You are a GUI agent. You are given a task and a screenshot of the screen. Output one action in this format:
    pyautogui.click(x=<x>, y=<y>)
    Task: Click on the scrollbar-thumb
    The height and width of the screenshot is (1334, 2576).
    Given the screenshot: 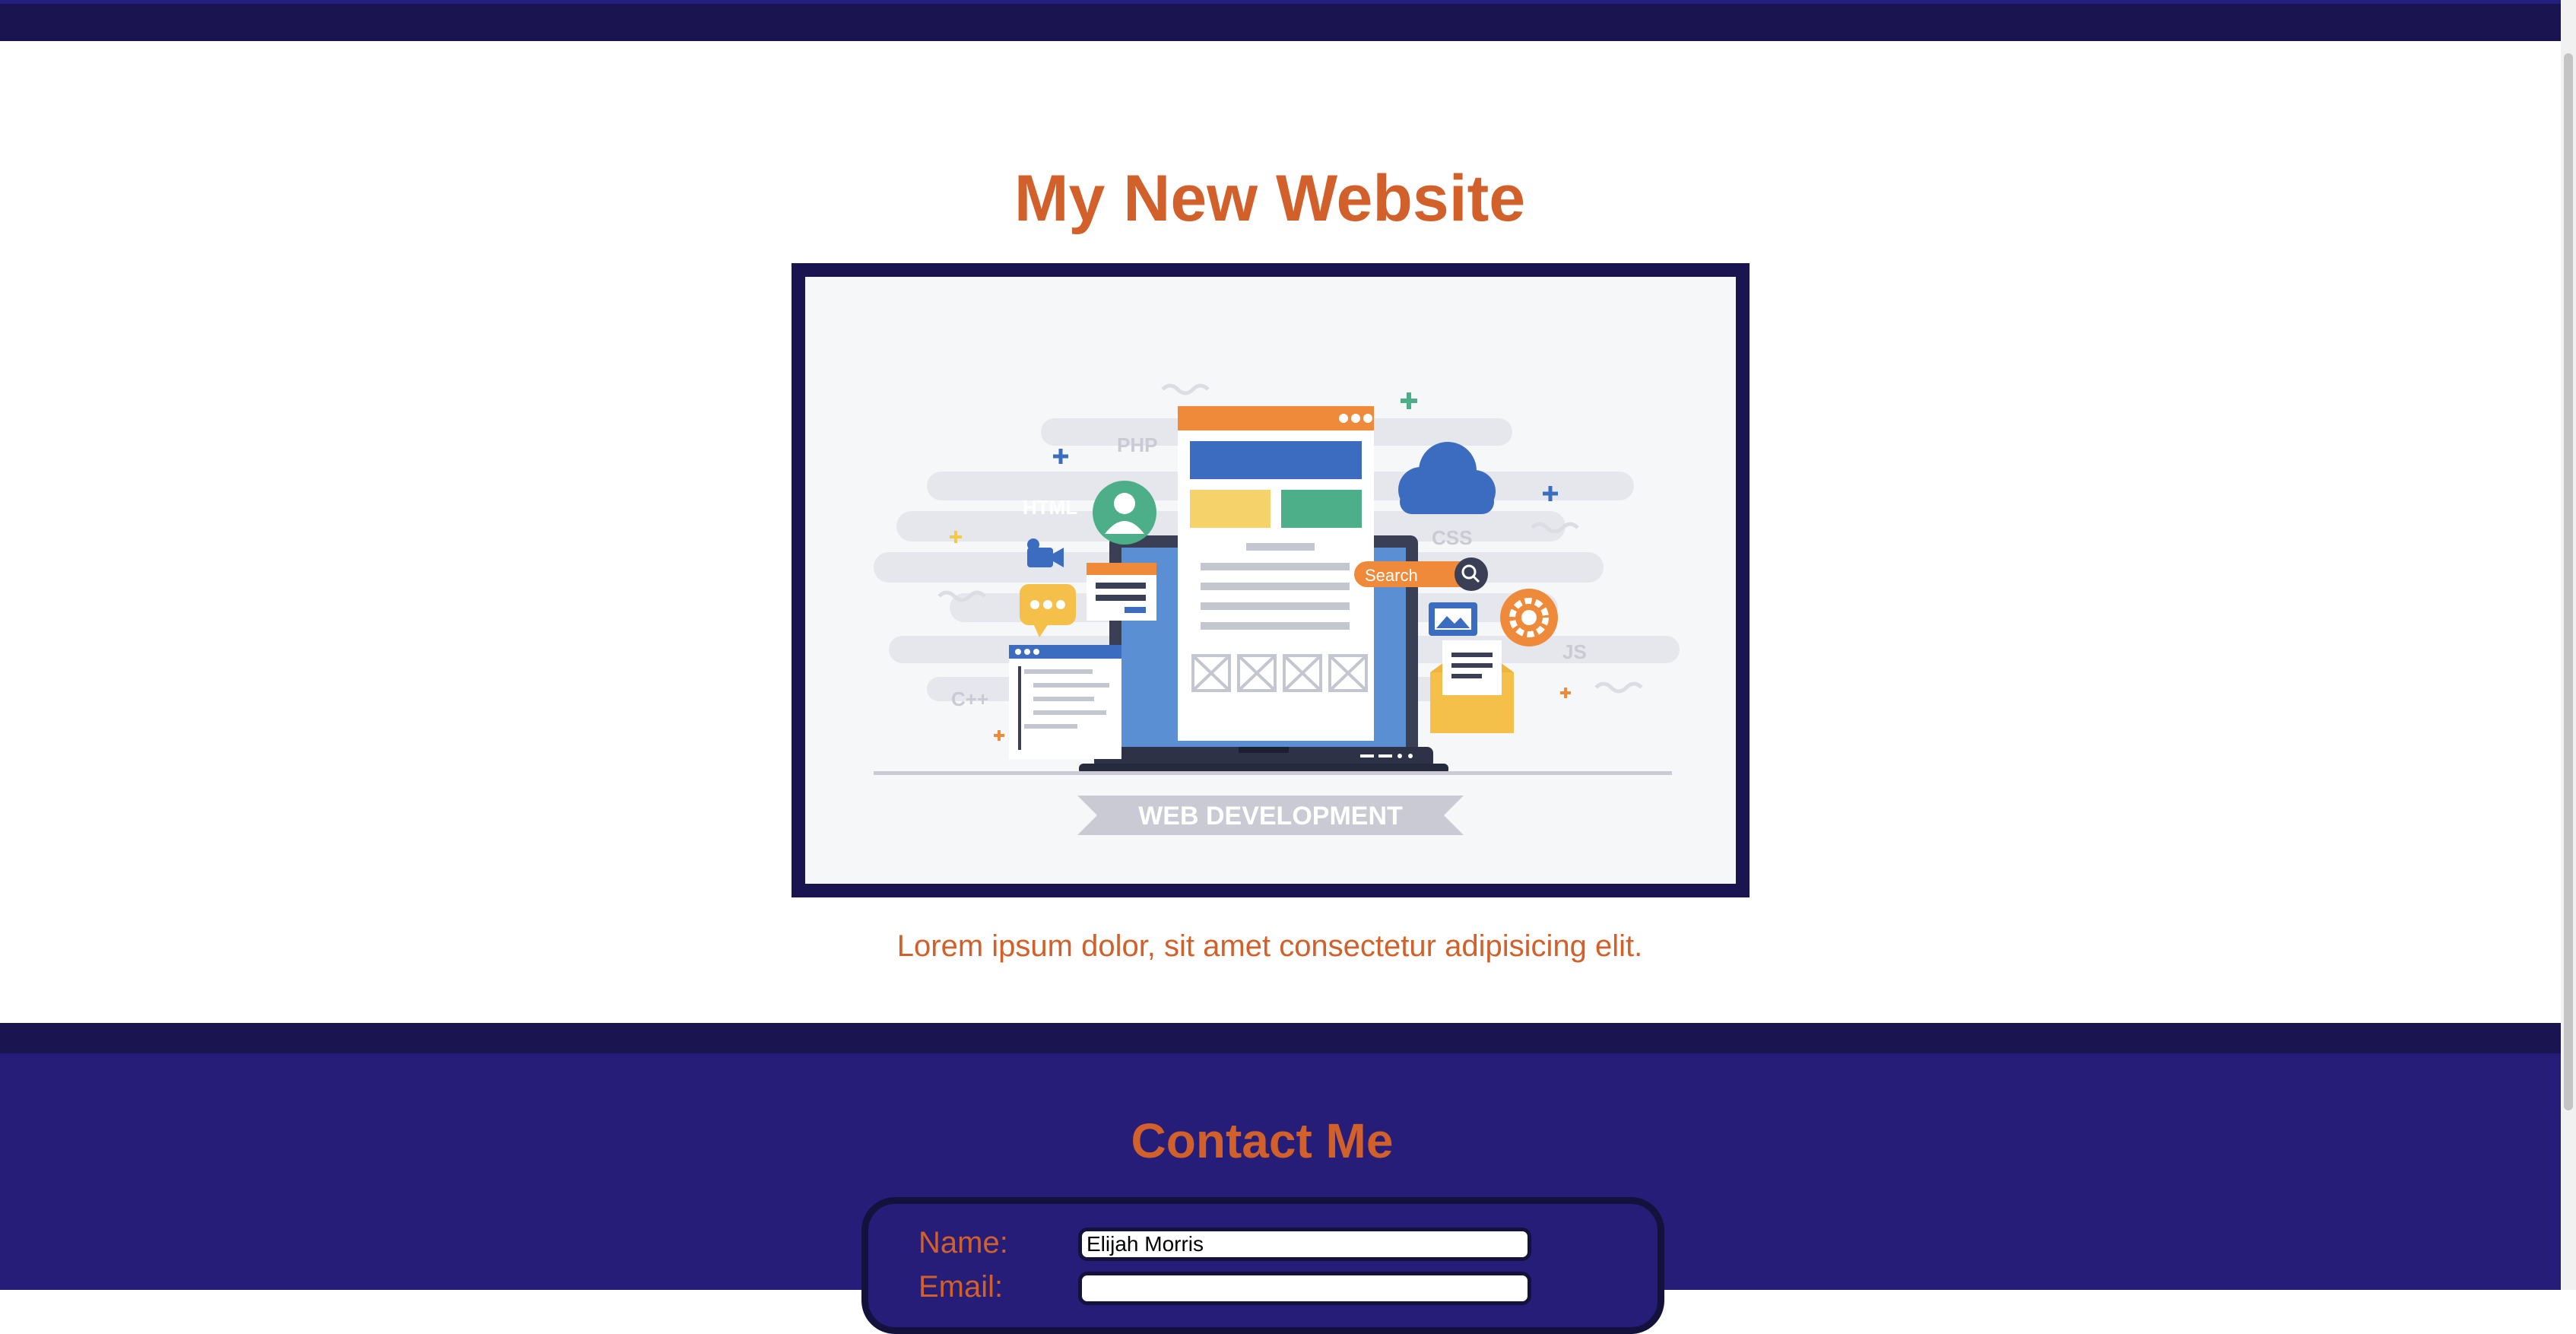 What is the action you would take?
    pyautogui.click(x=2568, y=581)
    